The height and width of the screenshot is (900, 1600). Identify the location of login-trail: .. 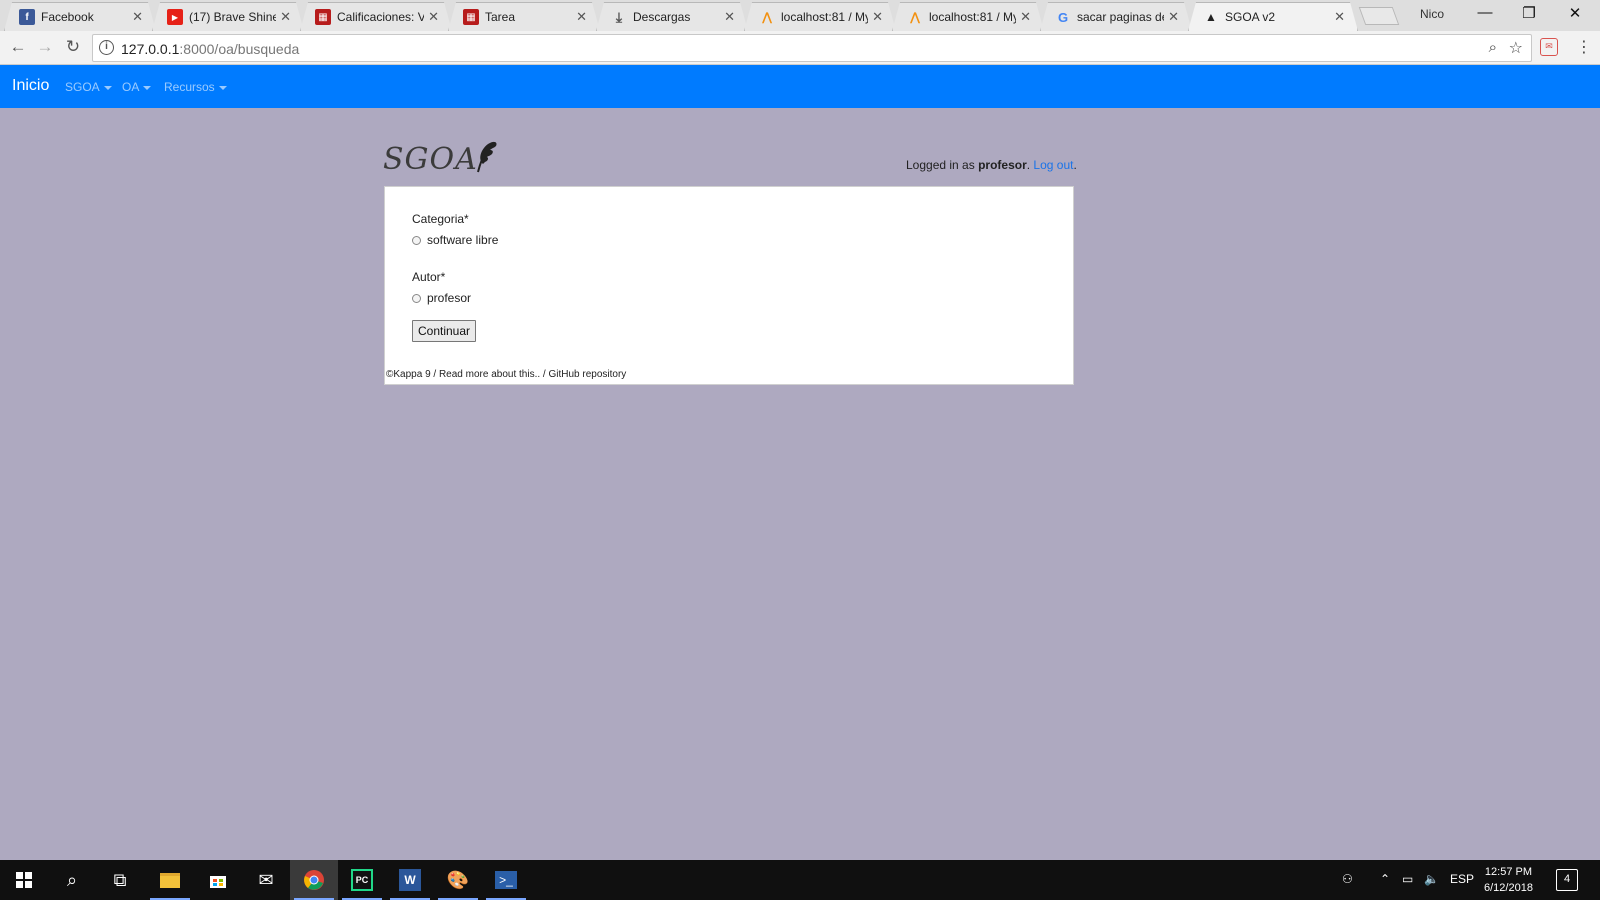
(1075, 165).